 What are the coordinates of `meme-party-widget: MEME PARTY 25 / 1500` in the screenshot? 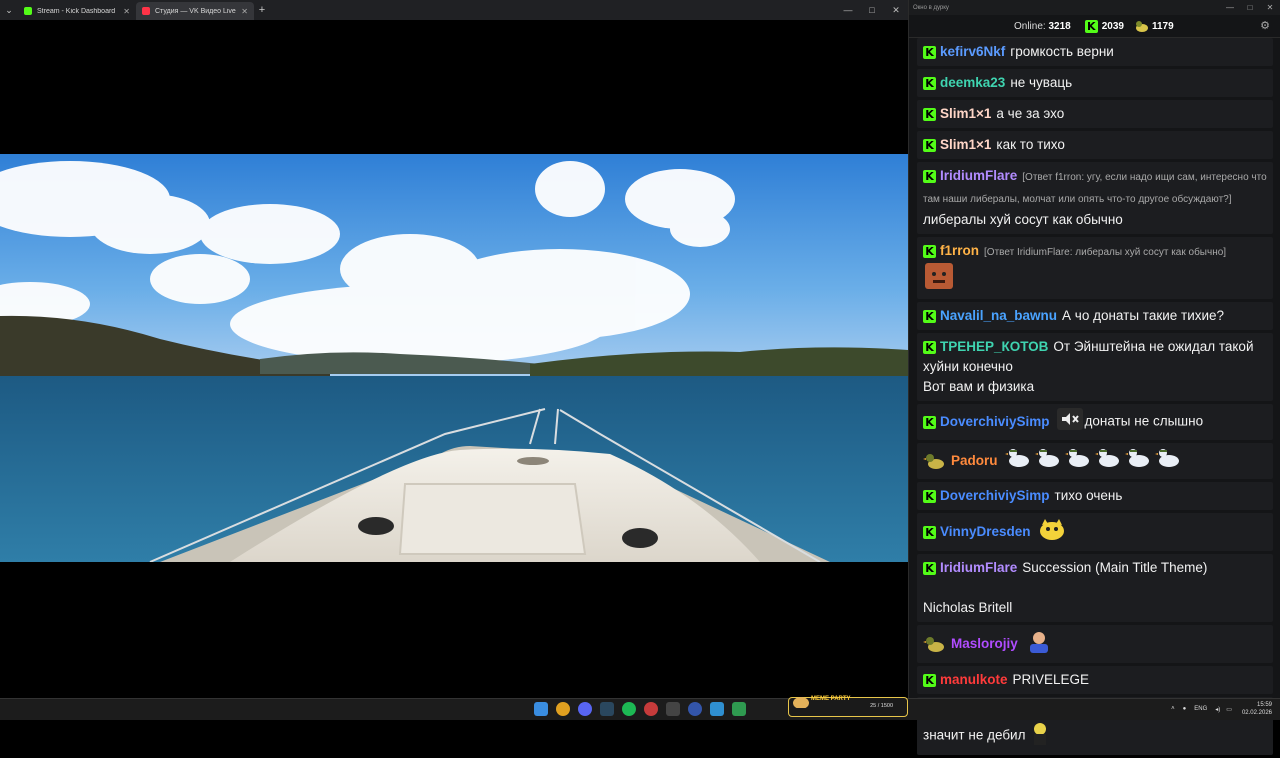 It's located at (848, 706).